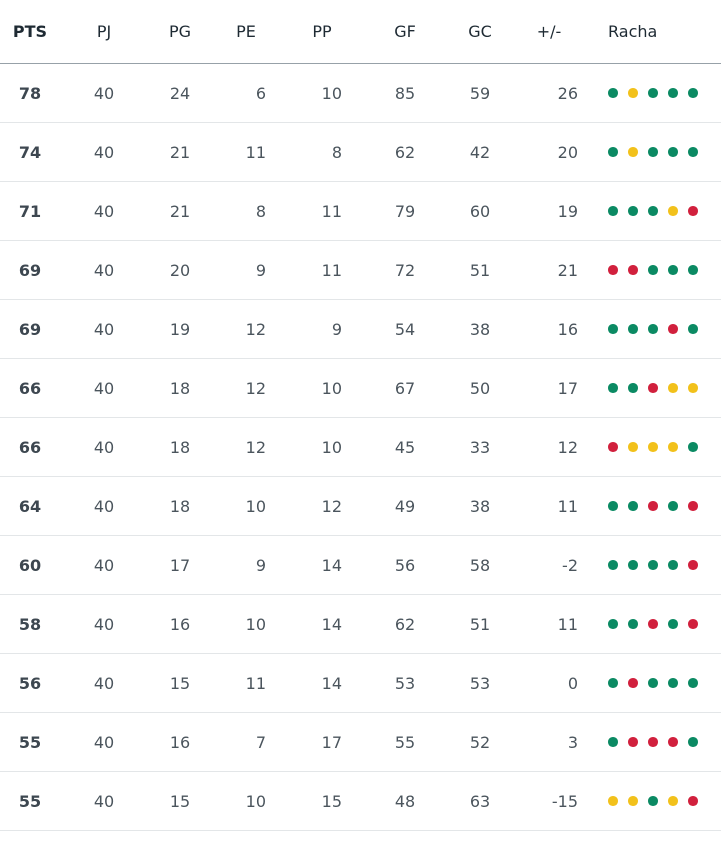 The image size is (721, 847). What do you see at coordinates (255, 506) in the screenshot?
I see `cell-pe: 10` at bounding box center [255, 506].